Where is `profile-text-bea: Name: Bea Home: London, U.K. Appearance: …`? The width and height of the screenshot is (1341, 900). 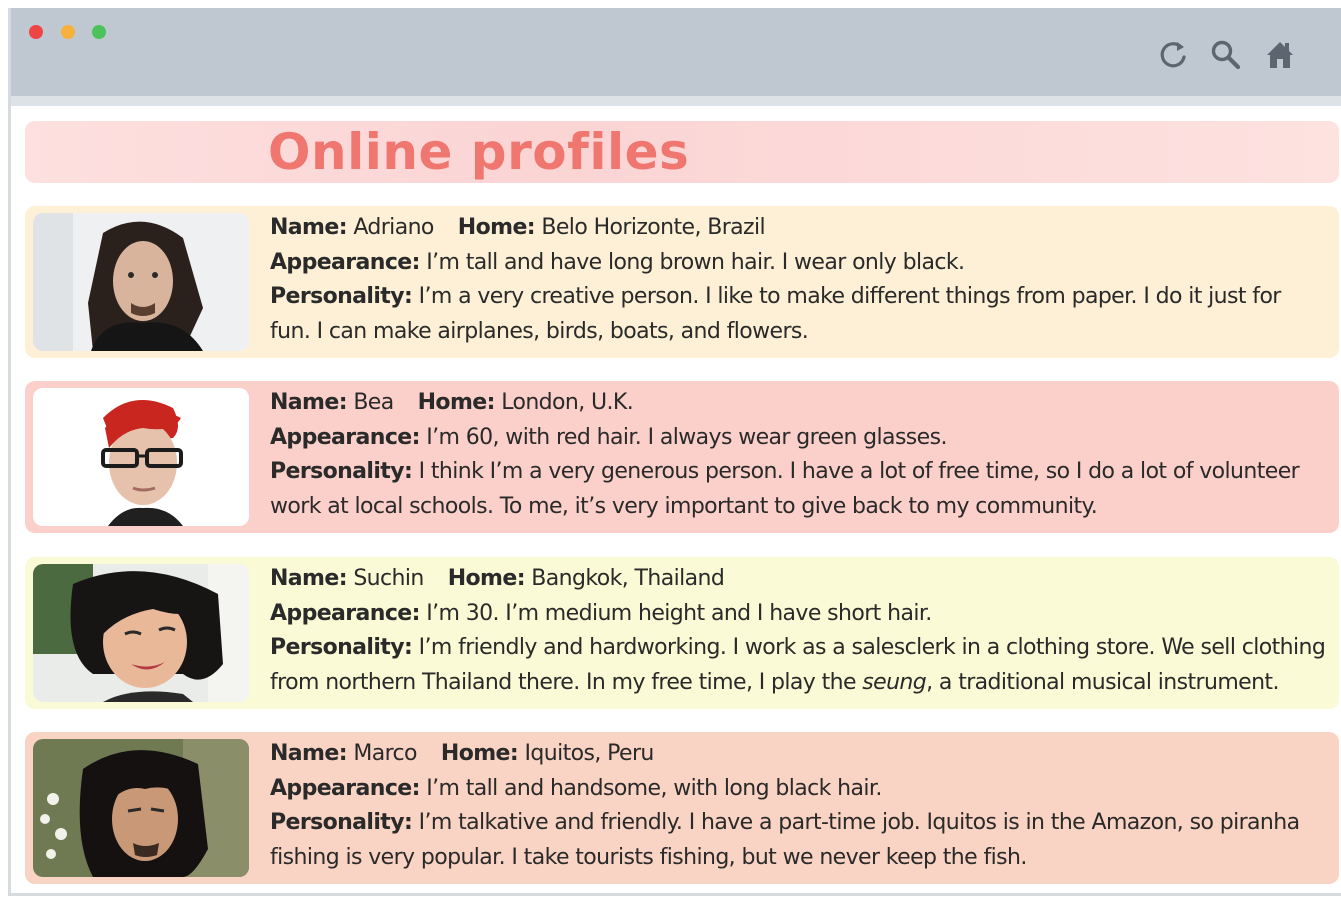
profile-text-bea: Name: Bea Home: London, U.K. Appearance: … is located at coordinates (802, 455).